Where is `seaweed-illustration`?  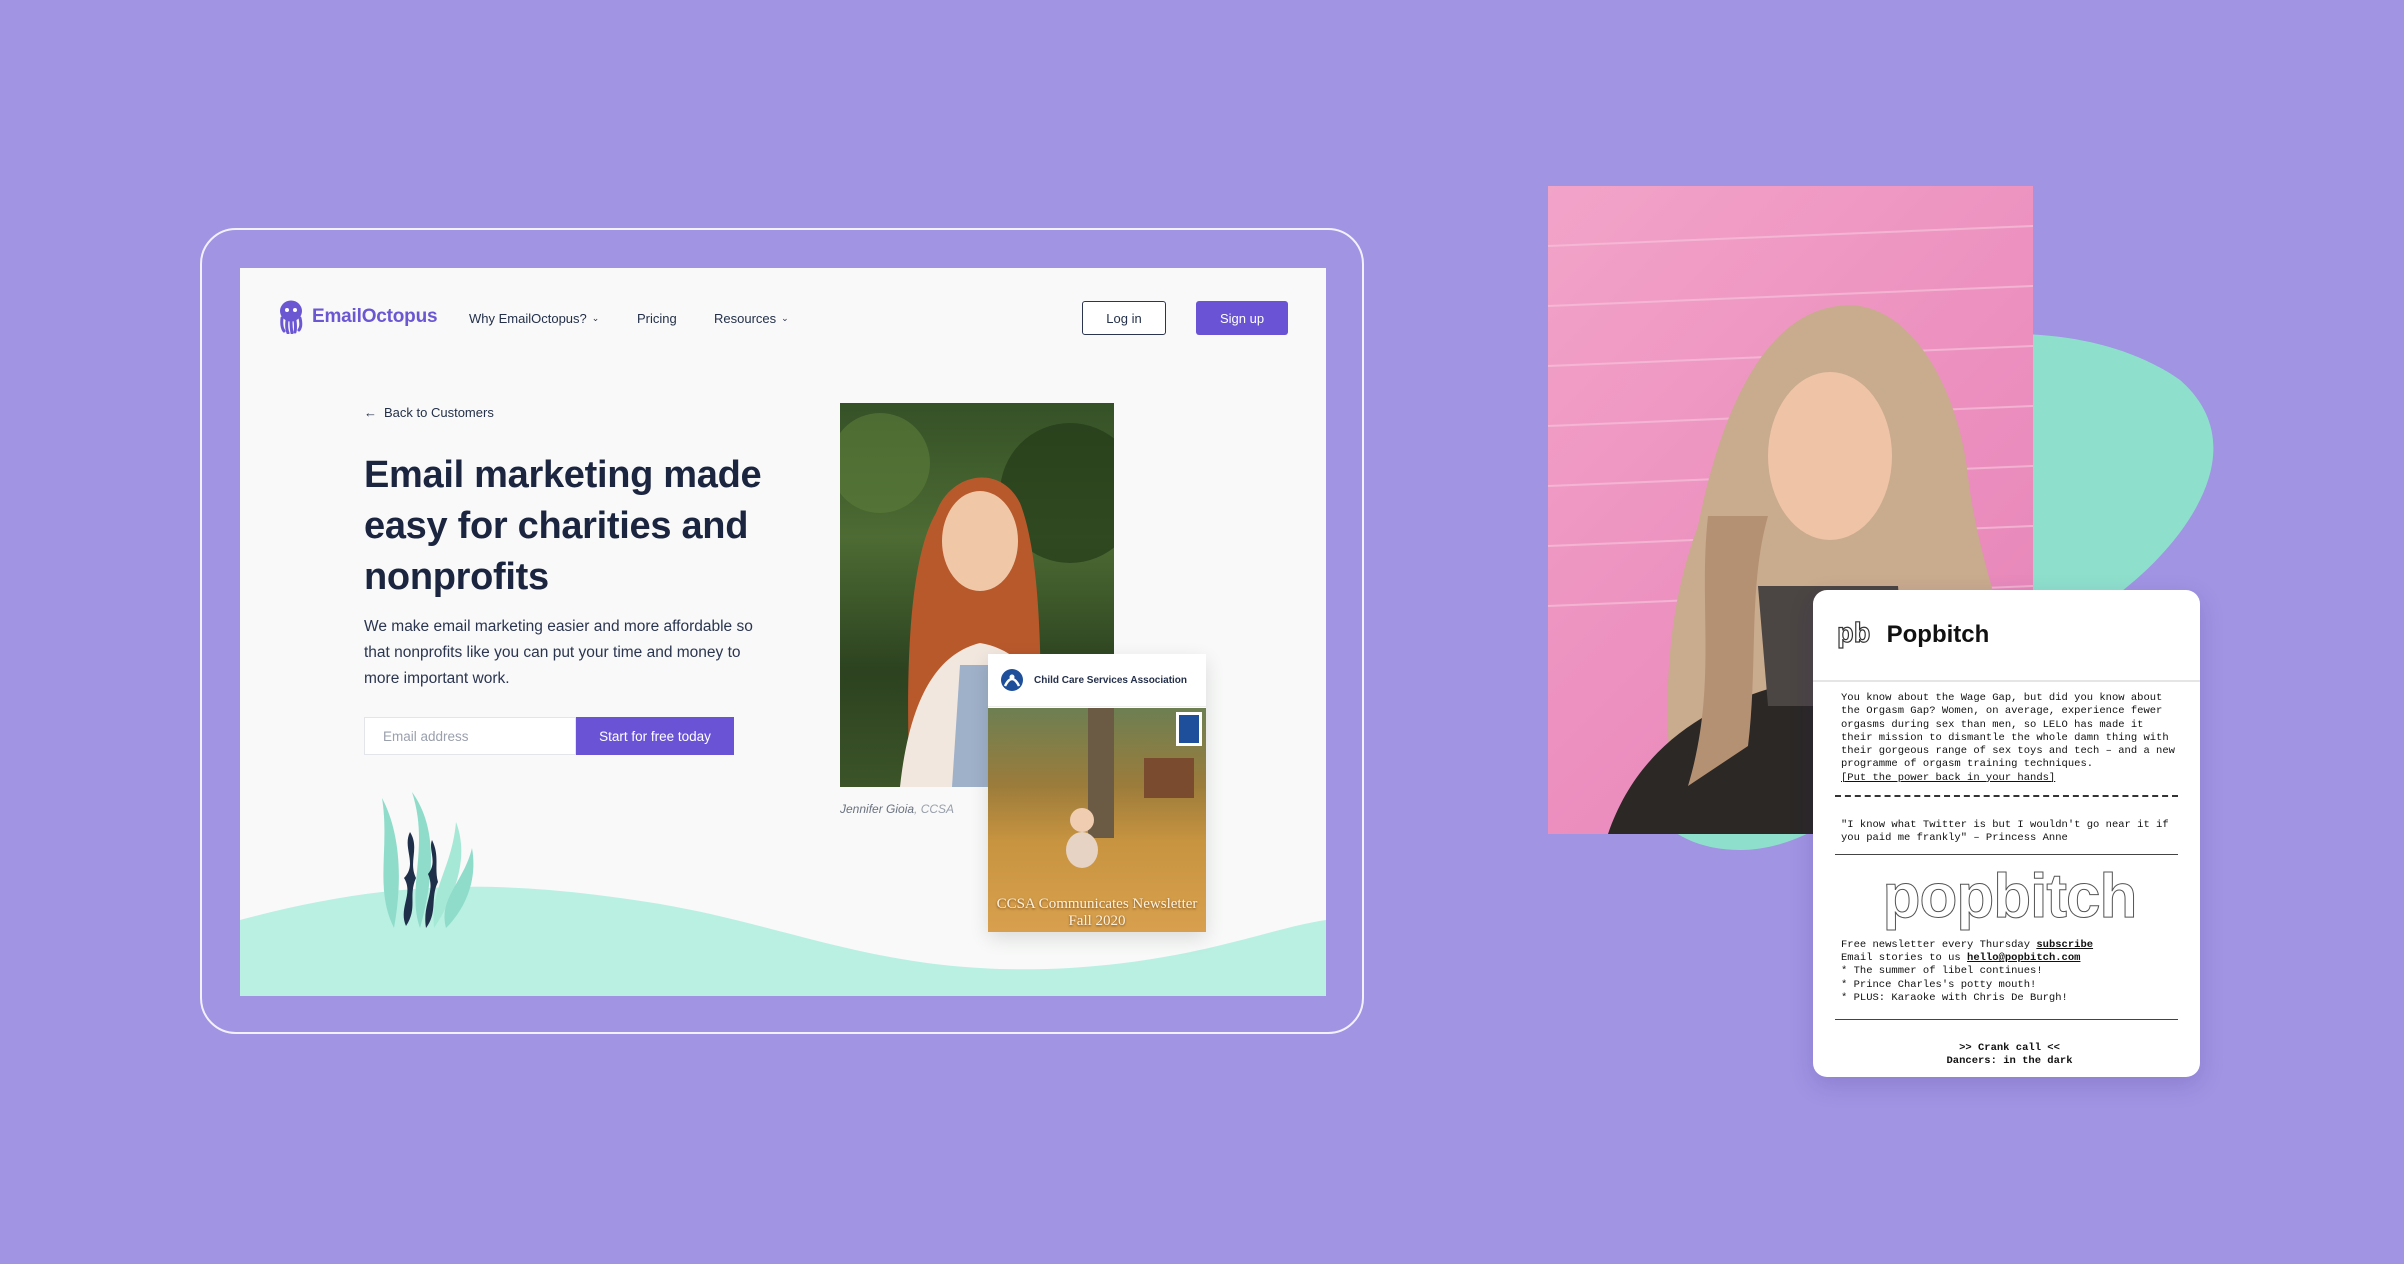 seaweed-illustration is located at coordinates (428, 860).